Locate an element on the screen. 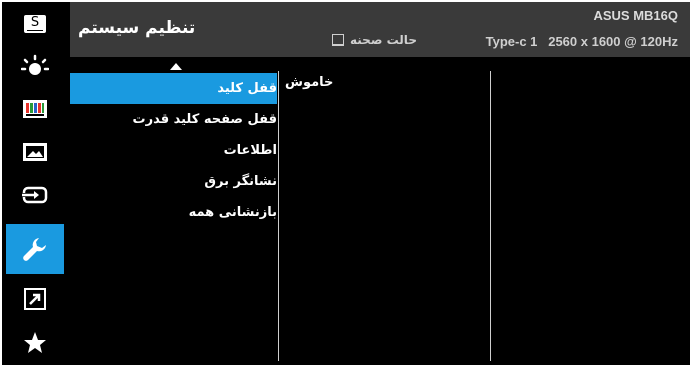 Image resolution: width=695 pixels, height=368 pixels. menu-item-label: قفل صفحه کلید قدرت is located at coordinates (204, 119).